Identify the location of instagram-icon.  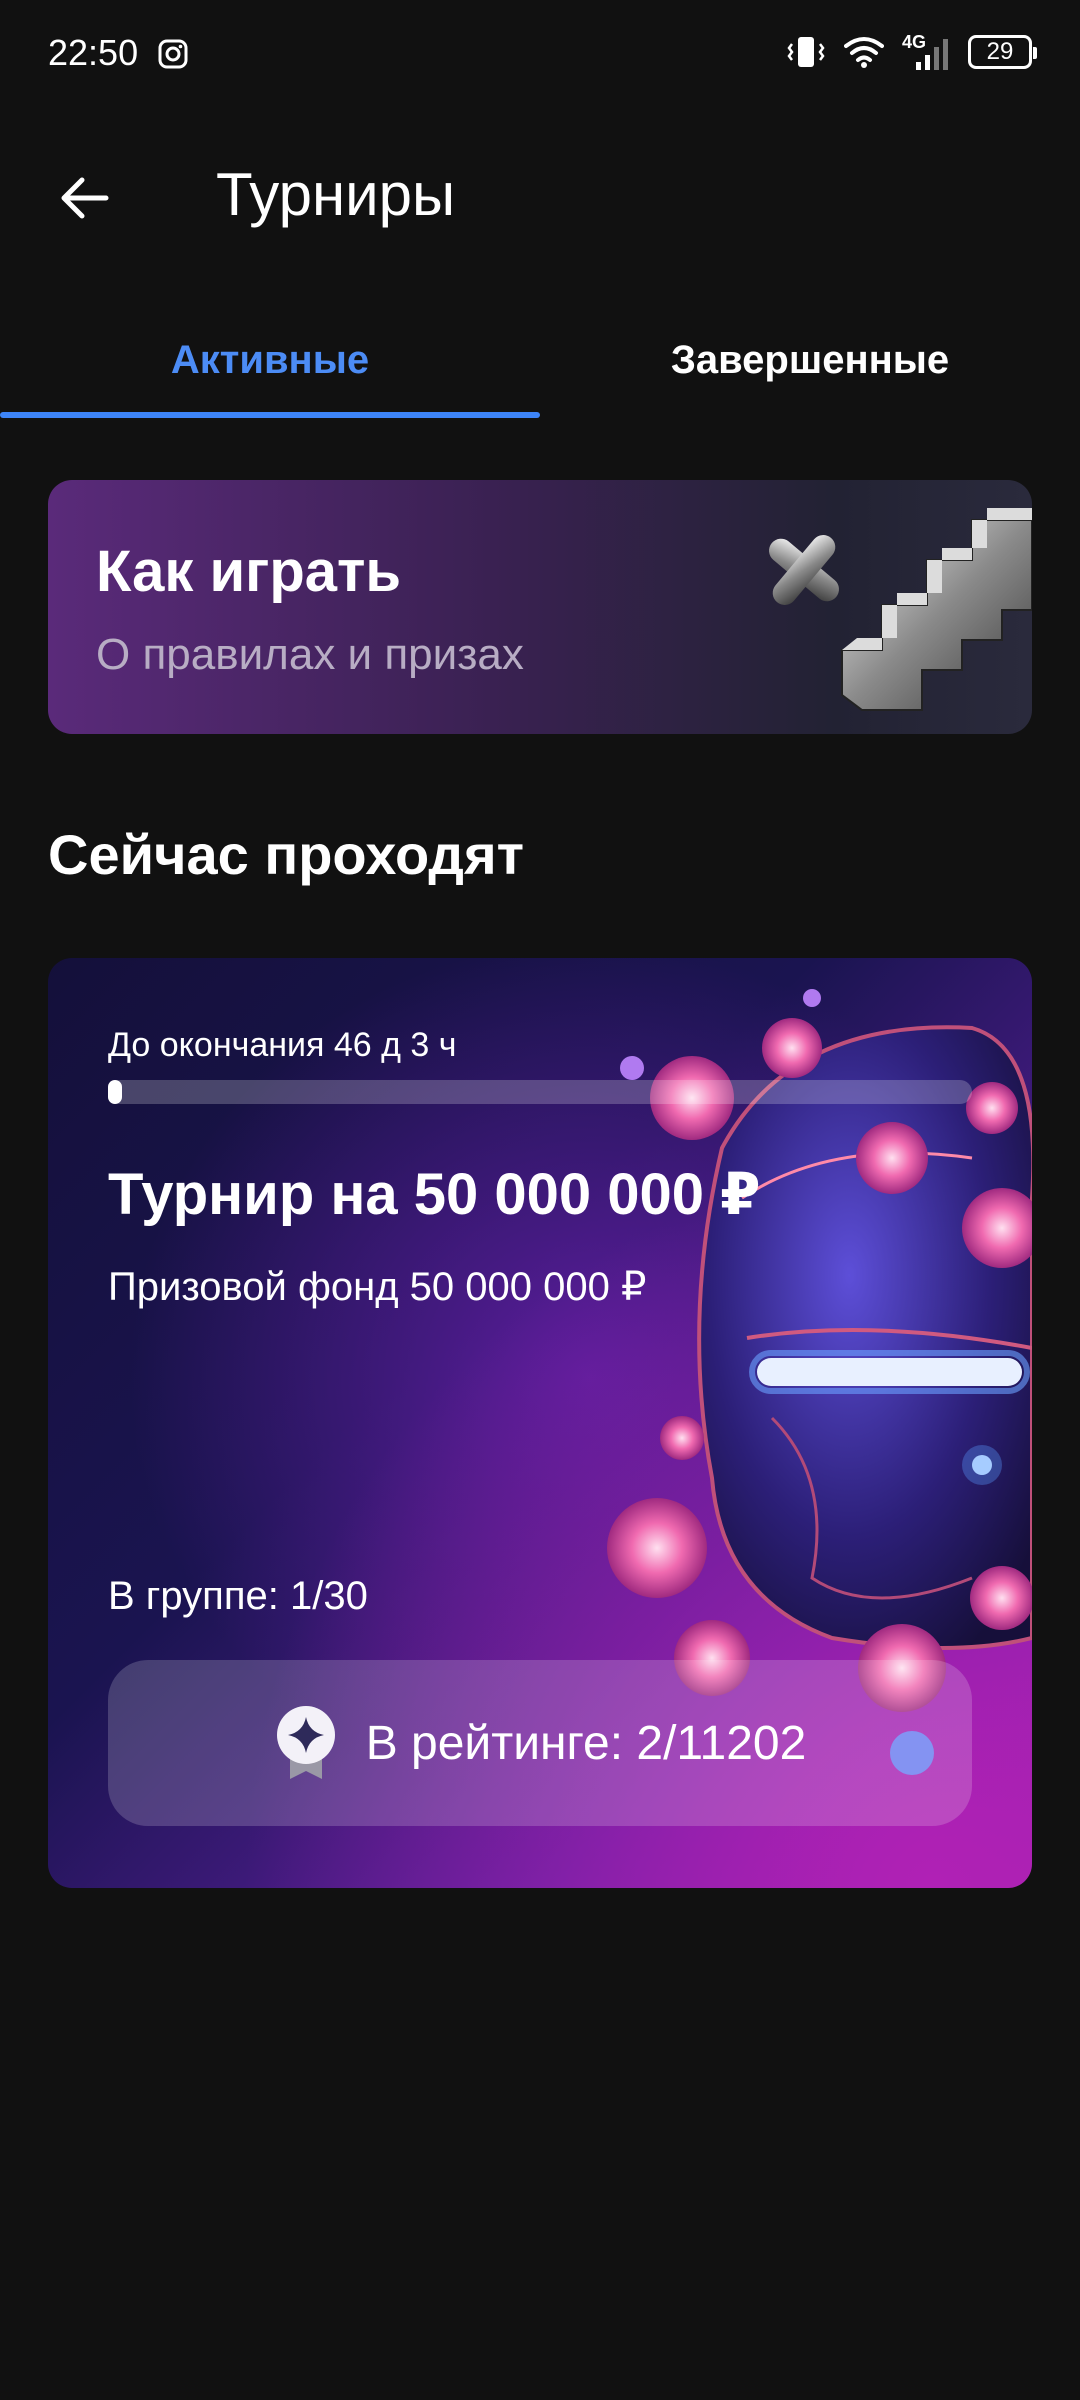
(173, 54).